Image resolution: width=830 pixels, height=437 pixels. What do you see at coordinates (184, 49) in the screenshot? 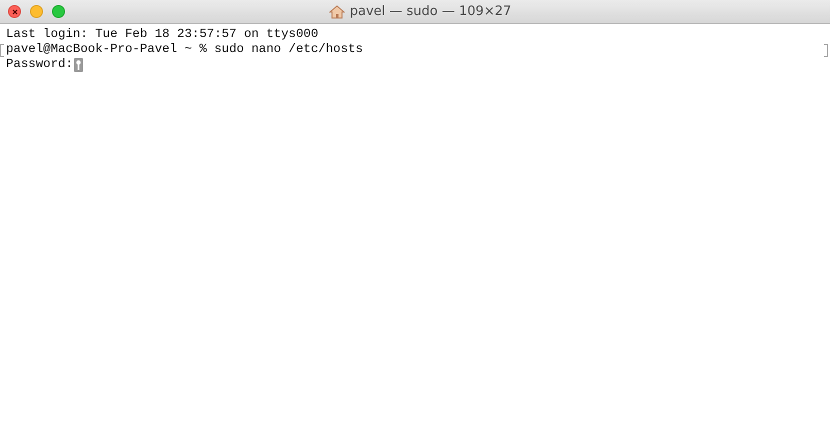
I see `terminal-line: pavel@MacBook-Pro-Pavel ~ % sudo nano /etc/hosts` at bounding box center [184, 49].